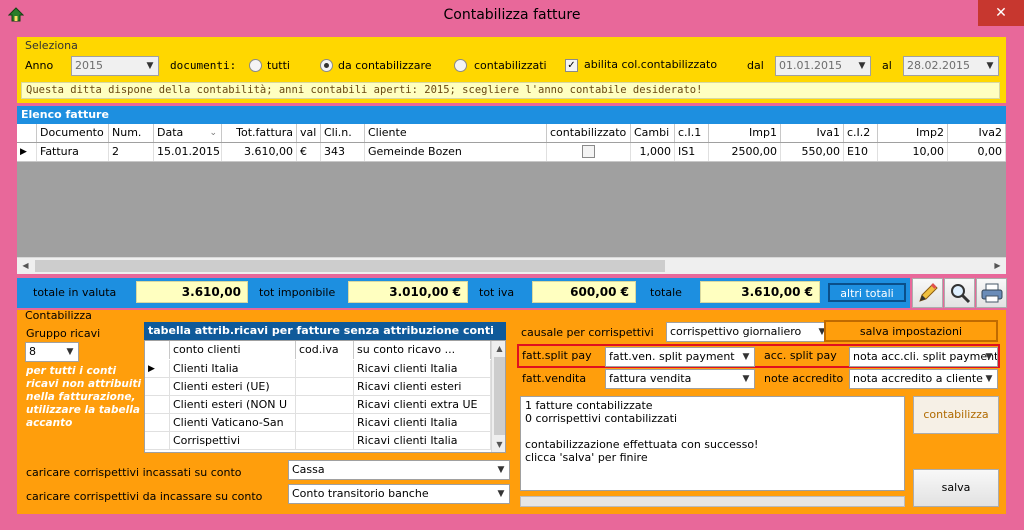  Describe the element at coordinates (326, 65) in the screenshot. I see `radio-da-contabilizzare` at that location.